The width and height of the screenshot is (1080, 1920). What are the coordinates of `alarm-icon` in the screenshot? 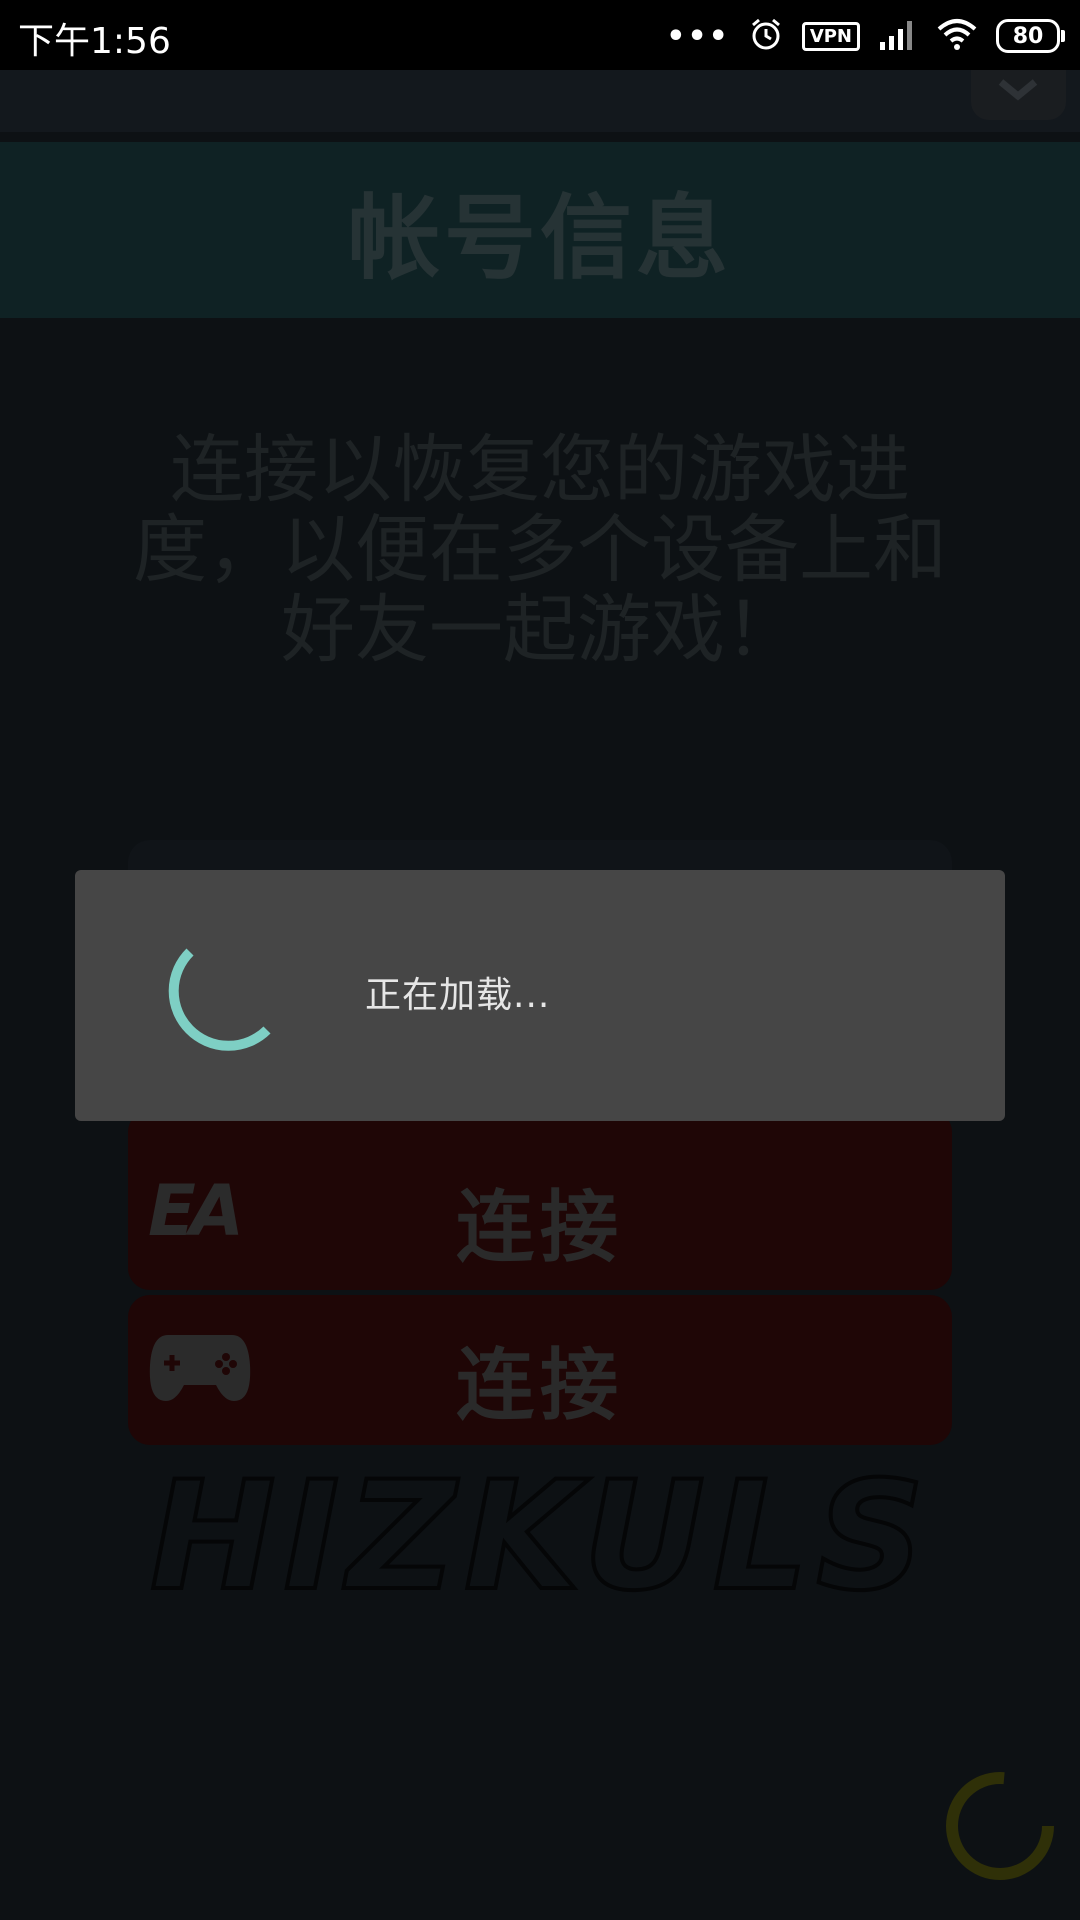 It's located at (766, 36).